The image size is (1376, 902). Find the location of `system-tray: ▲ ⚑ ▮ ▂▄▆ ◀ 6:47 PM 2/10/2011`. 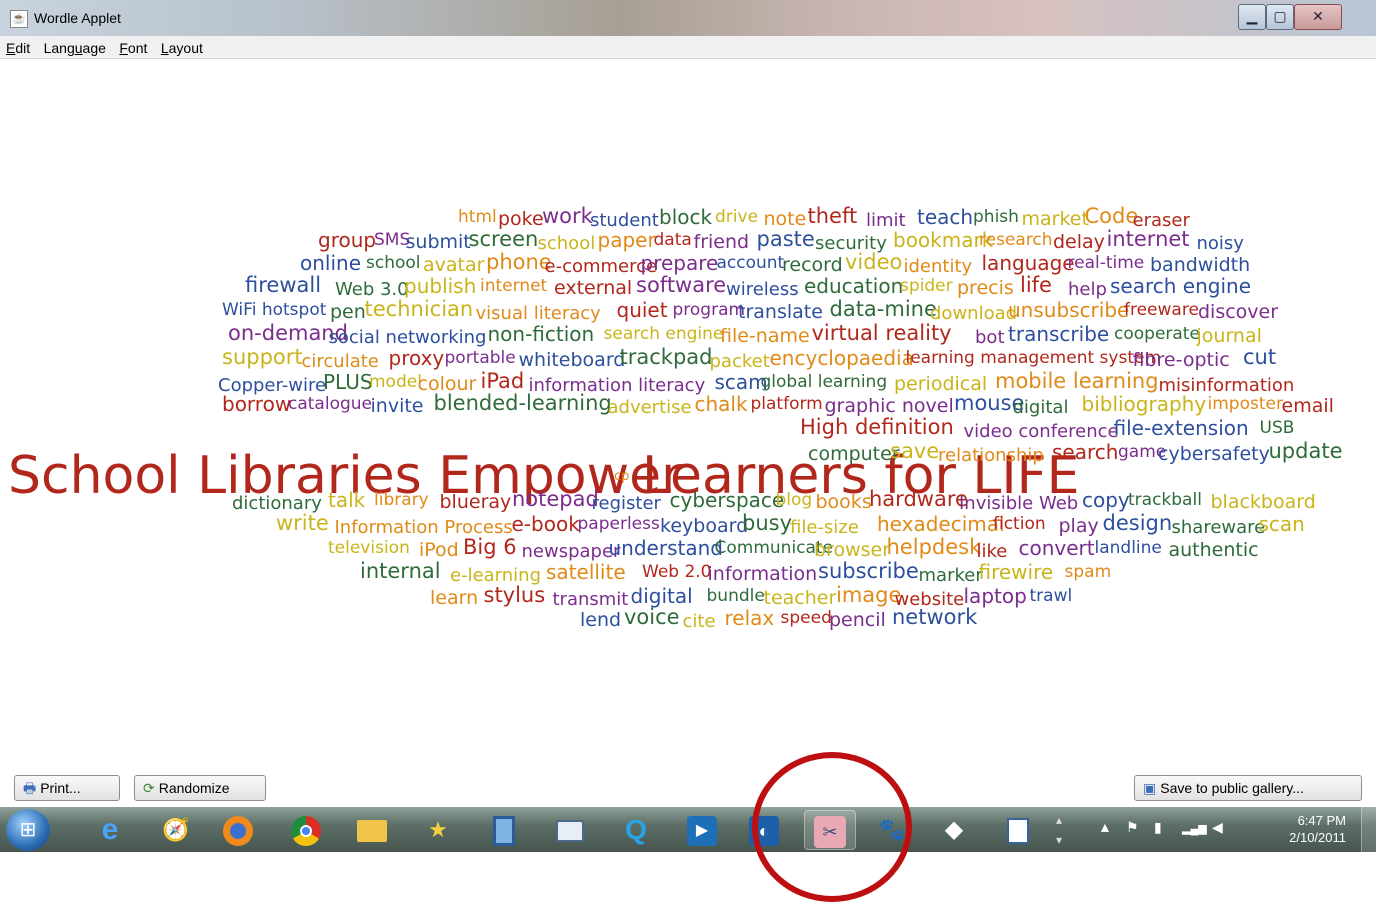

system-tray: ▲ ⚑ ▮ ▂▄▆ ◀ 6:47 PM 2/10/2011 is located at coordinates (1226, 829).